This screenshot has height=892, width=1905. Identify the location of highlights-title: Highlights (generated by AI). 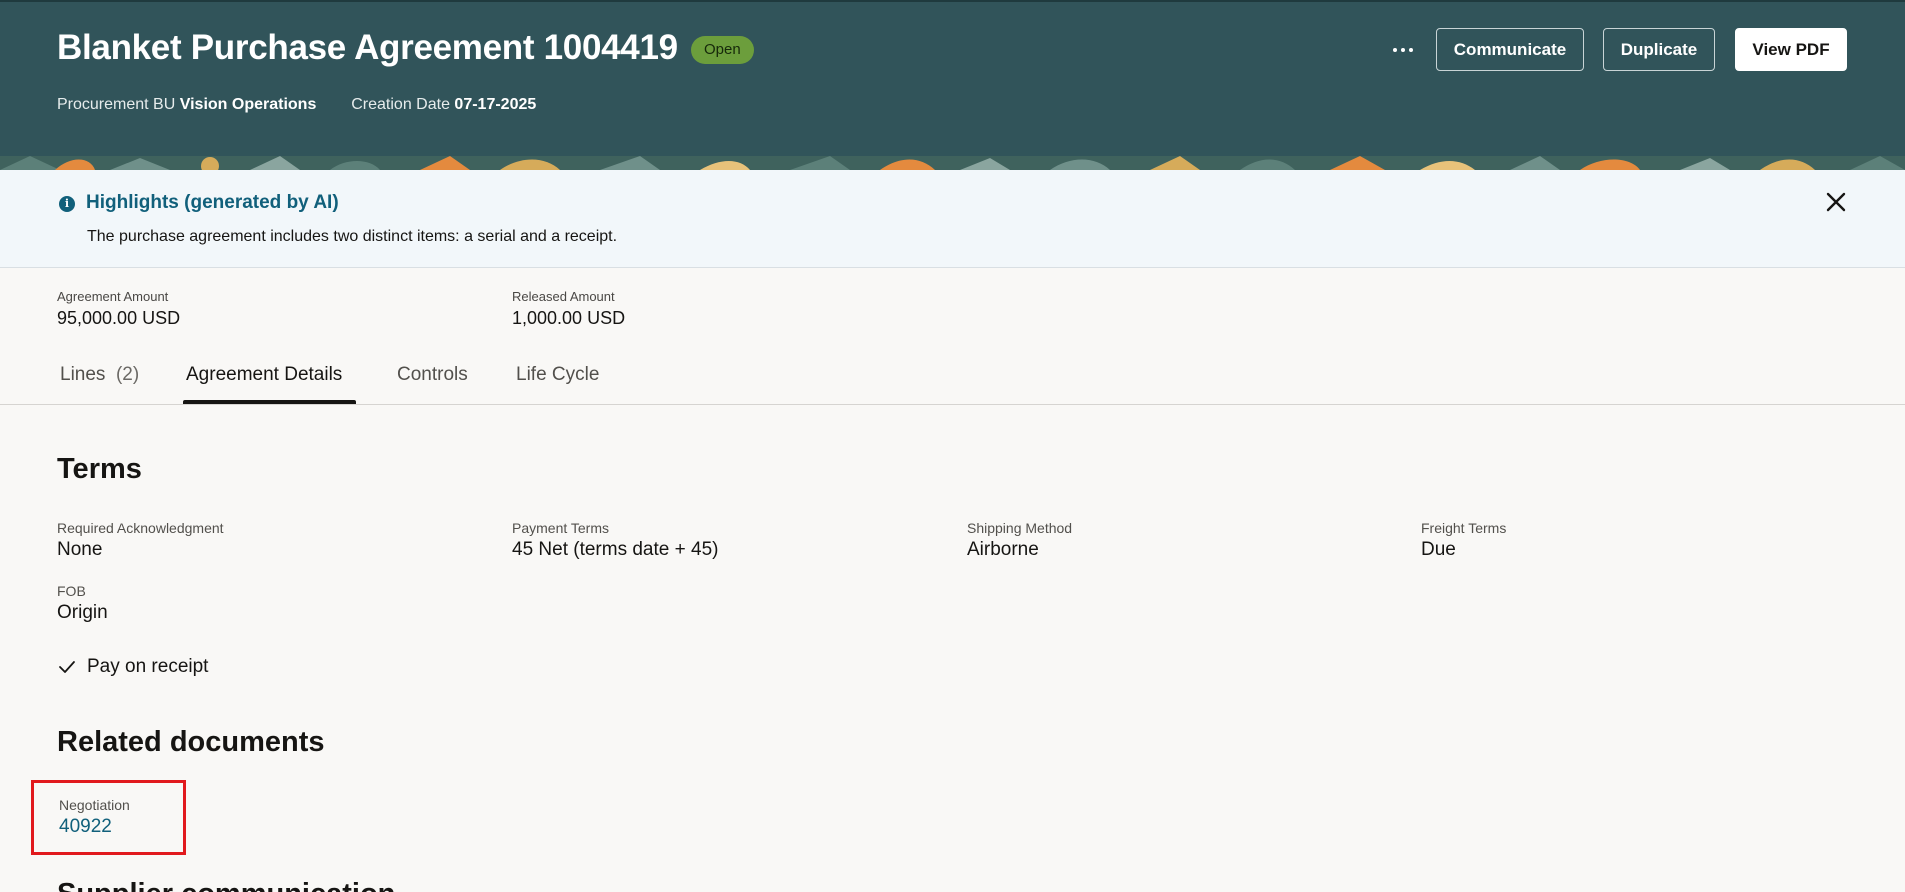
(212, 202).